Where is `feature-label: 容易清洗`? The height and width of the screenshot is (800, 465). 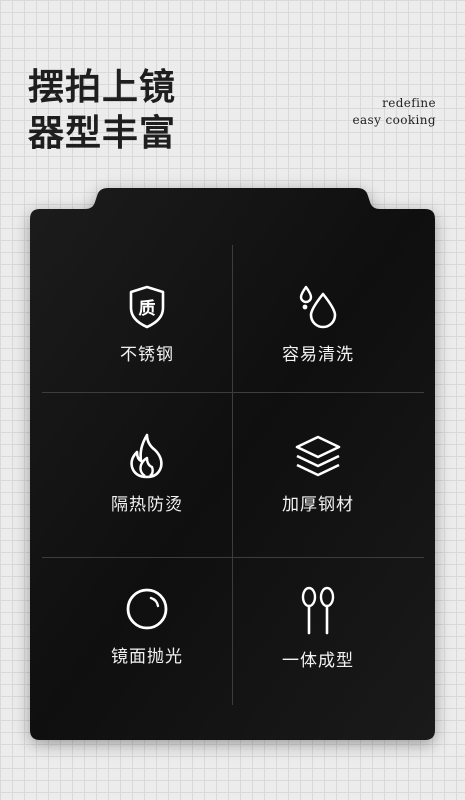 feature-label: 容易清洗 is located at coordinates (318, 355).